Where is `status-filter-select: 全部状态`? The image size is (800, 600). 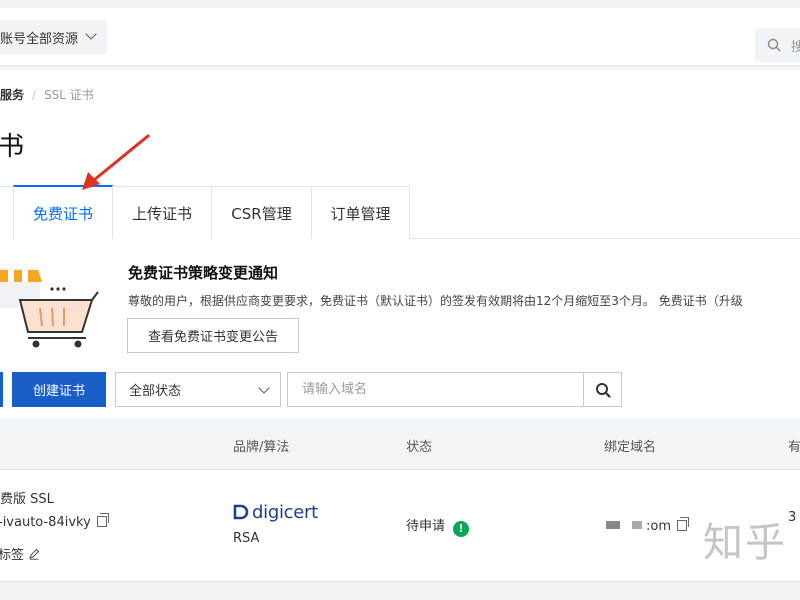 status-filter-select: 全部状态 is located at coordinates (198, 389).